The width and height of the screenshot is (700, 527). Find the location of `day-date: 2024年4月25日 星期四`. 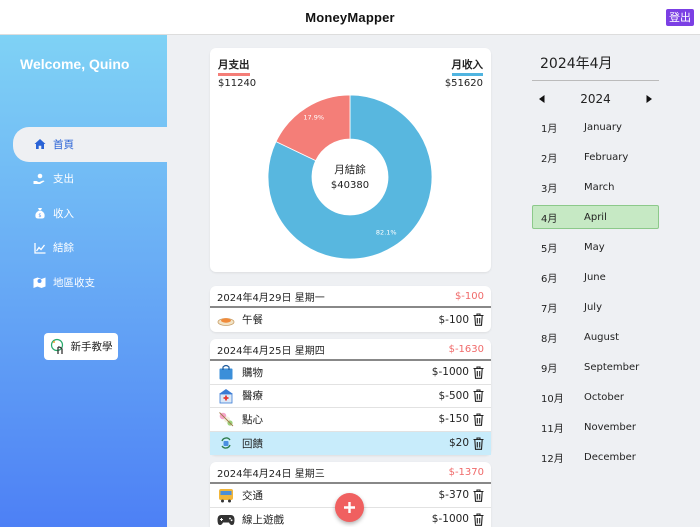

day-date: 2024年4月25日 星期四 is located at coordinates (271, 351).